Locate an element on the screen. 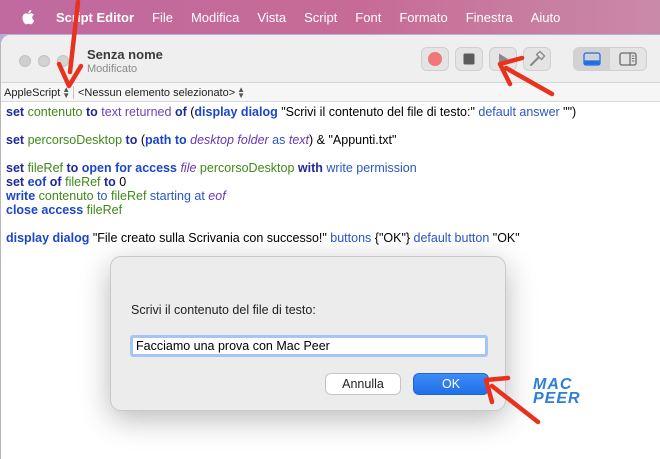 The image size is (660, 459). side-pane-view-button is located at coordinates (628, 59).